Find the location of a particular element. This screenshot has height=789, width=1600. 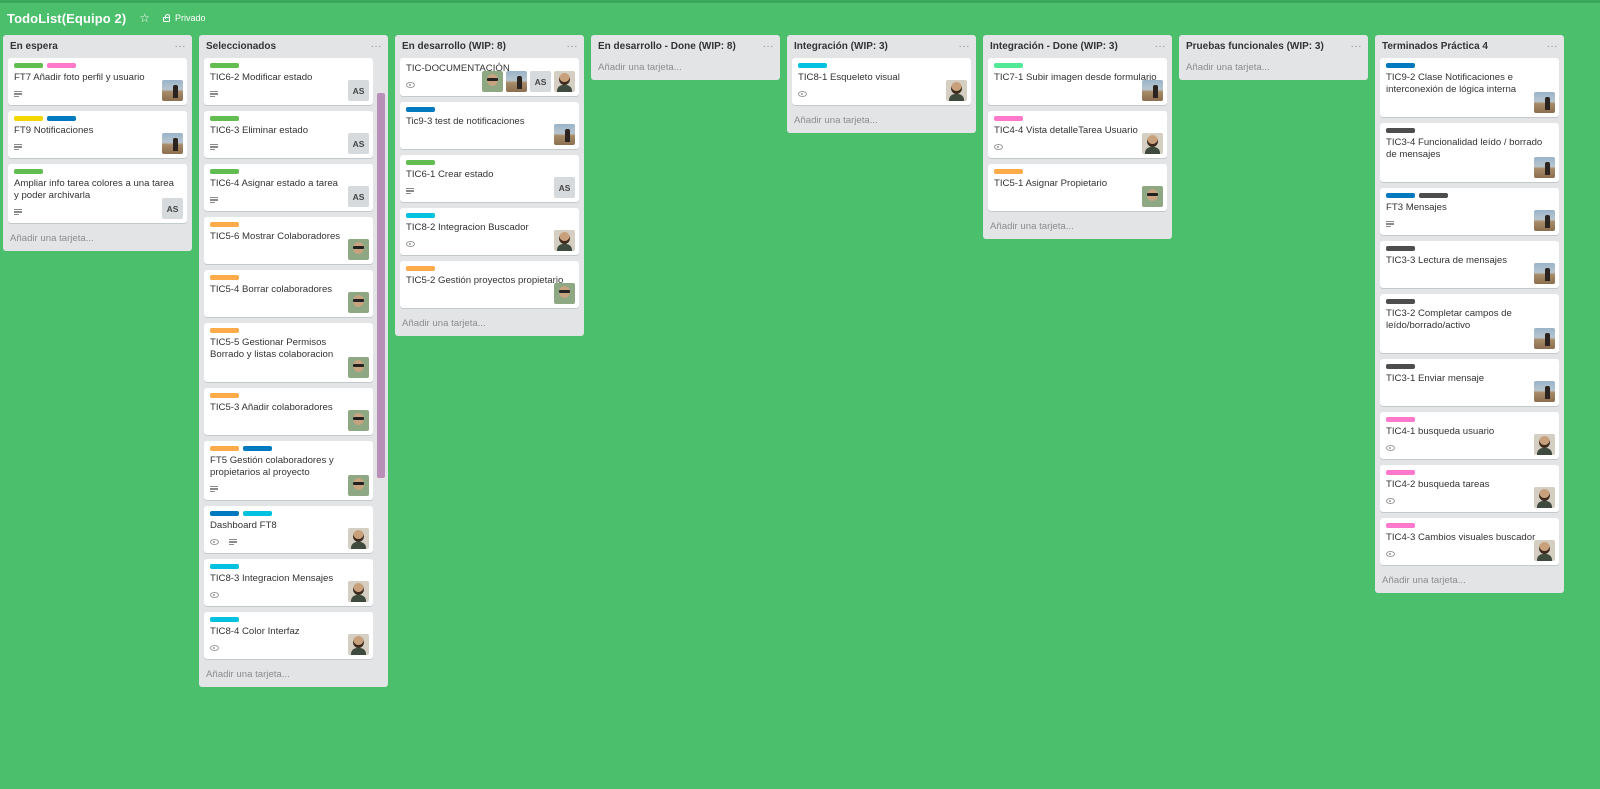

card: TIC7-1 Subir imagen desde formulario is located at coordinates (1077, 81).